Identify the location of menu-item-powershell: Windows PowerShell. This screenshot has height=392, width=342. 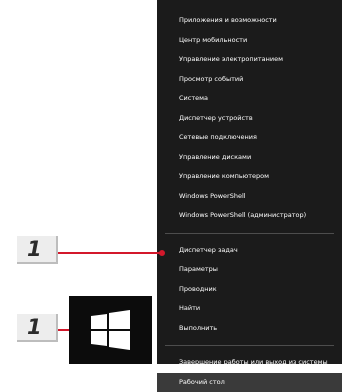
(249, 197).